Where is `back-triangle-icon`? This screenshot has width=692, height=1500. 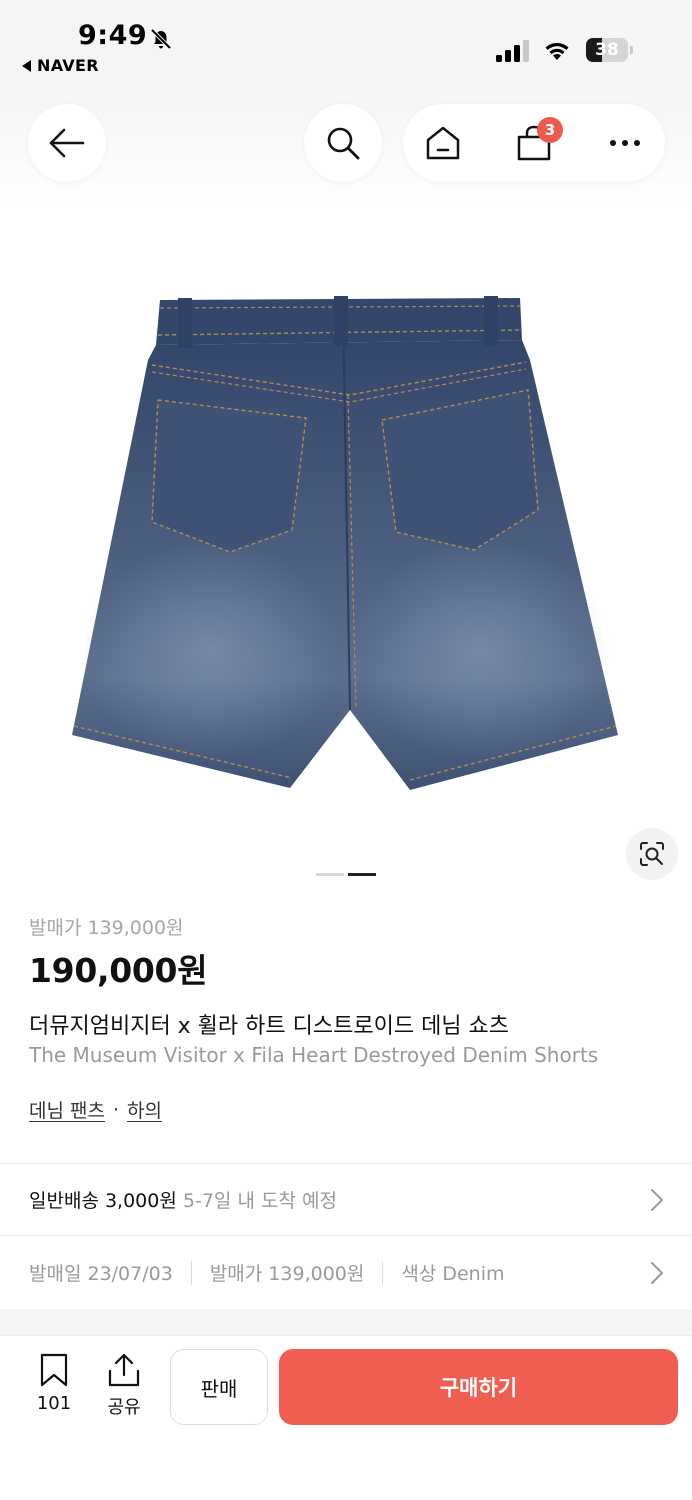
back-triangle-icon is located at coordinates (26, 65).